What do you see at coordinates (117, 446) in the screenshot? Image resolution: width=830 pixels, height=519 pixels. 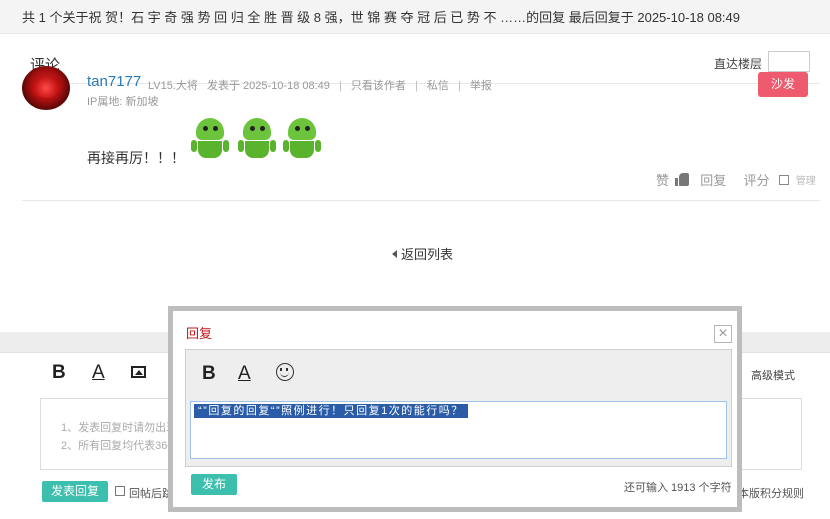 I see `editor-rule: 2、所有回复均代表360` at bounding box center [117, 446].